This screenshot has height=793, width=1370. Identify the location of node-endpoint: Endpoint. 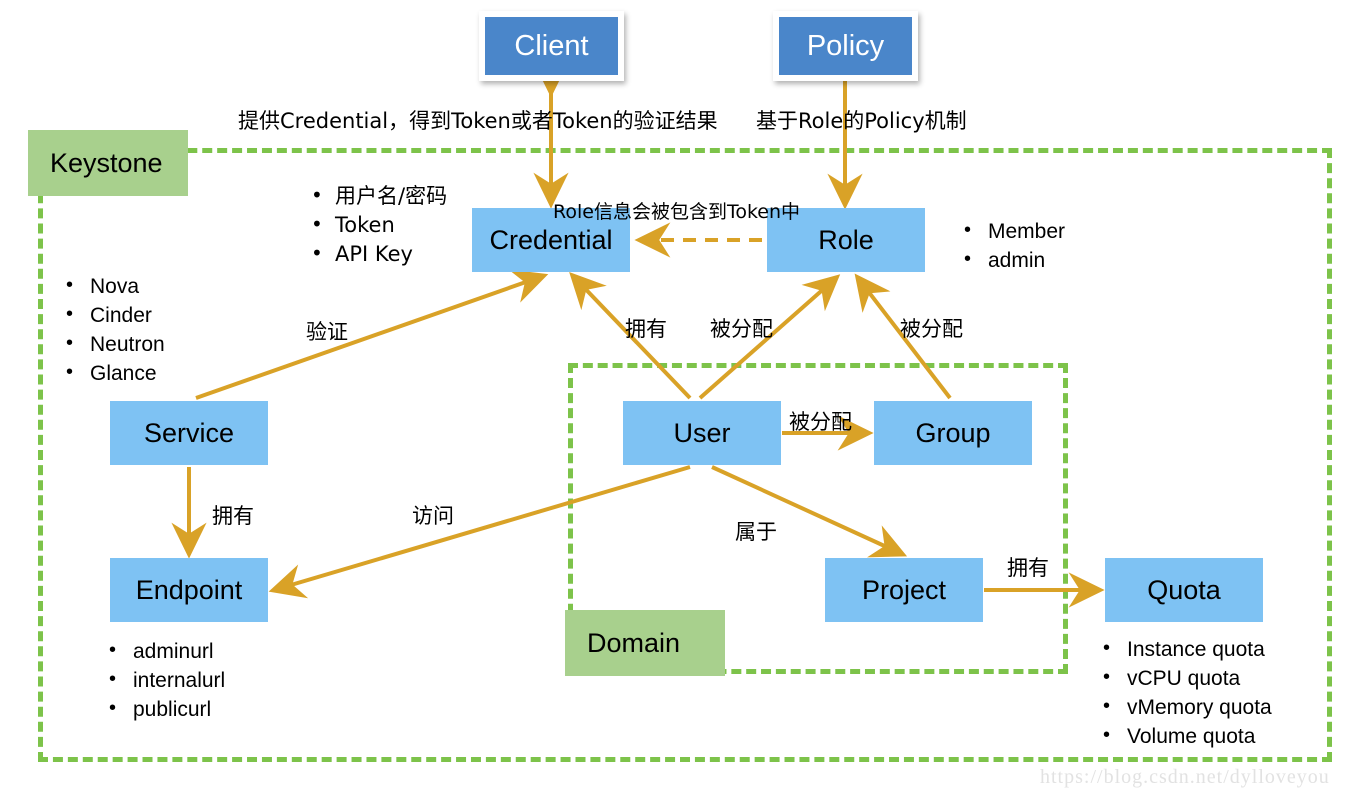
(189, 590).